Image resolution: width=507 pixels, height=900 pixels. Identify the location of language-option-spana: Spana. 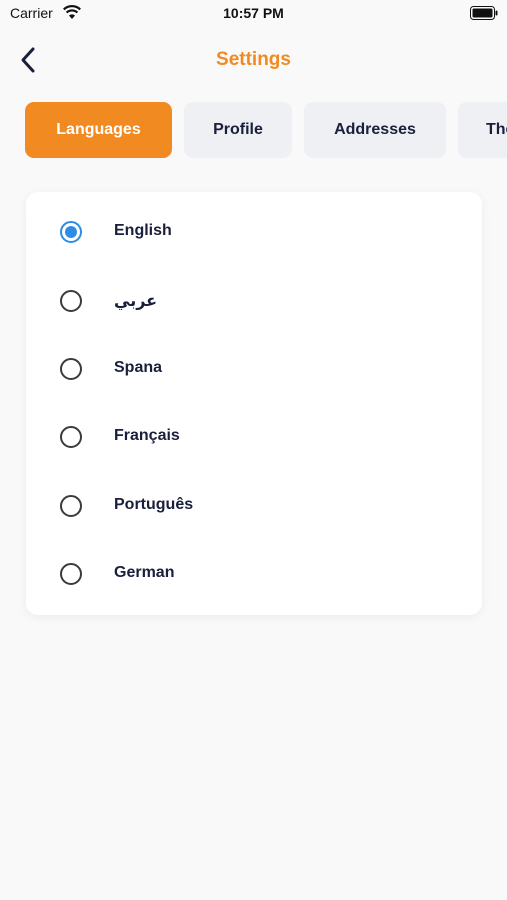
(254, 369).